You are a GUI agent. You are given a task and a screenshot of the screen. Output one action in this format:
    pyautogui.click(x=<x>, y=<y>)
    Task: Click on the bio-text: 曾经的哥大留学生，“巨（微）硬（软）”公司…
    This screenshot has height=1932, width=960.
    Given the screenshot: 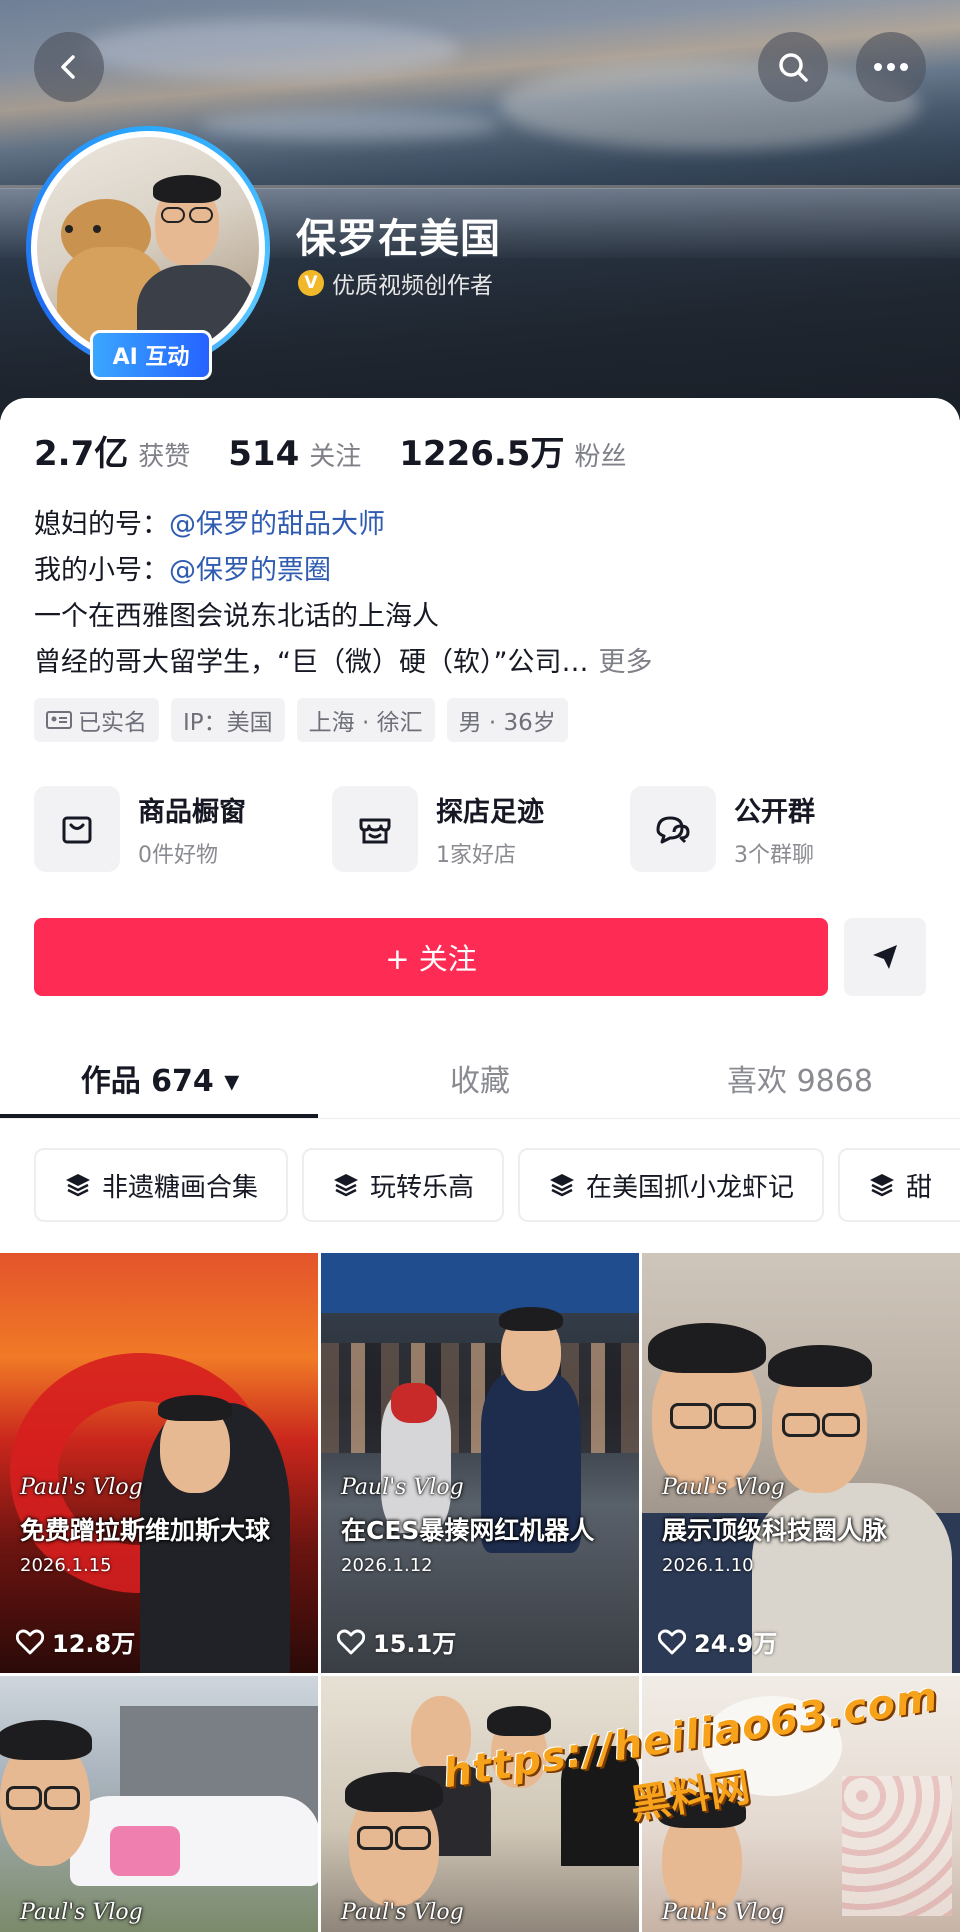 What is the action you would take?
    pyautogui.click(x=311, y=662)
    